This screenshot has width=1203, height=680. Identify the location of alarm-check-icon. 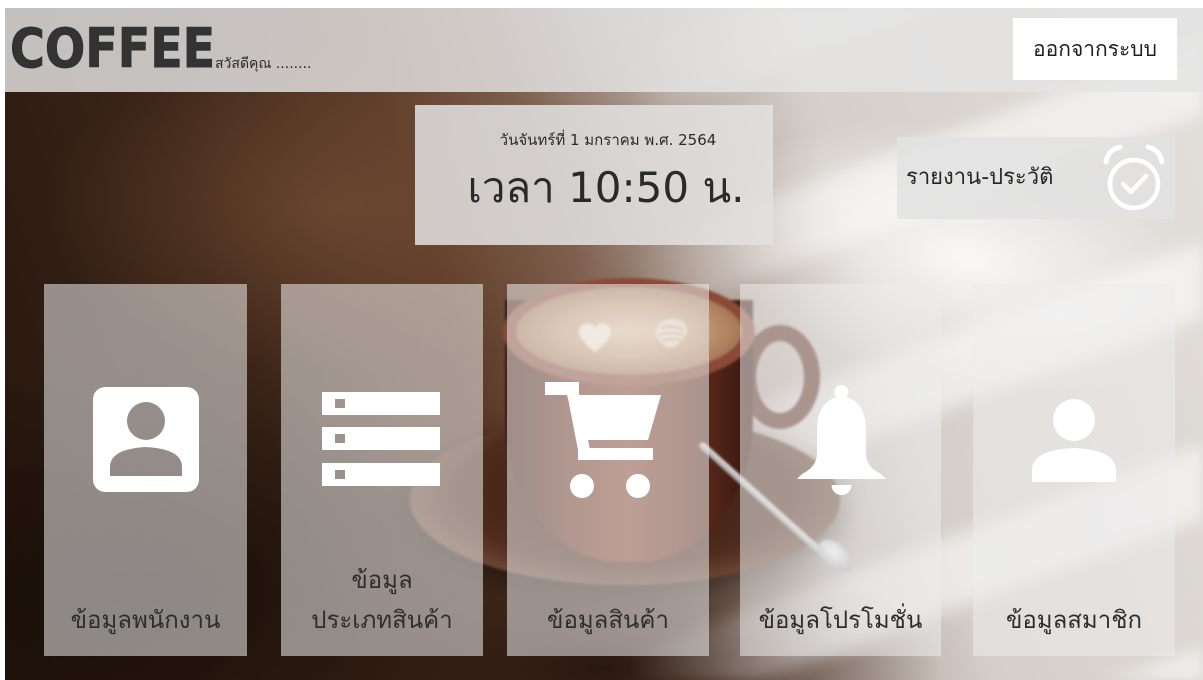
(1134, 177).